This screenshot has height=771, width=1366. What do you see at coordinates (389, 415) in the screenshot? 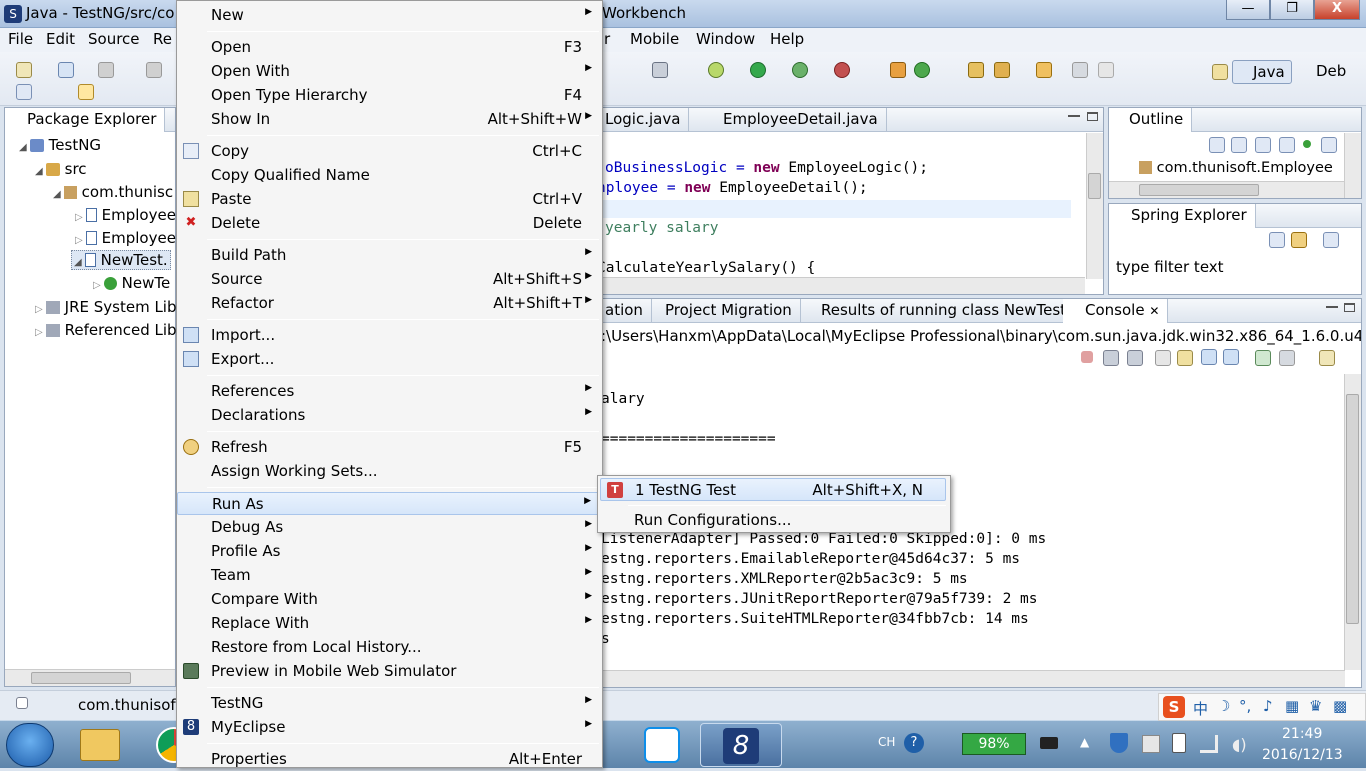
I see `menu-item-declarations: Declarations ▶` at bounding box center [389, 415].